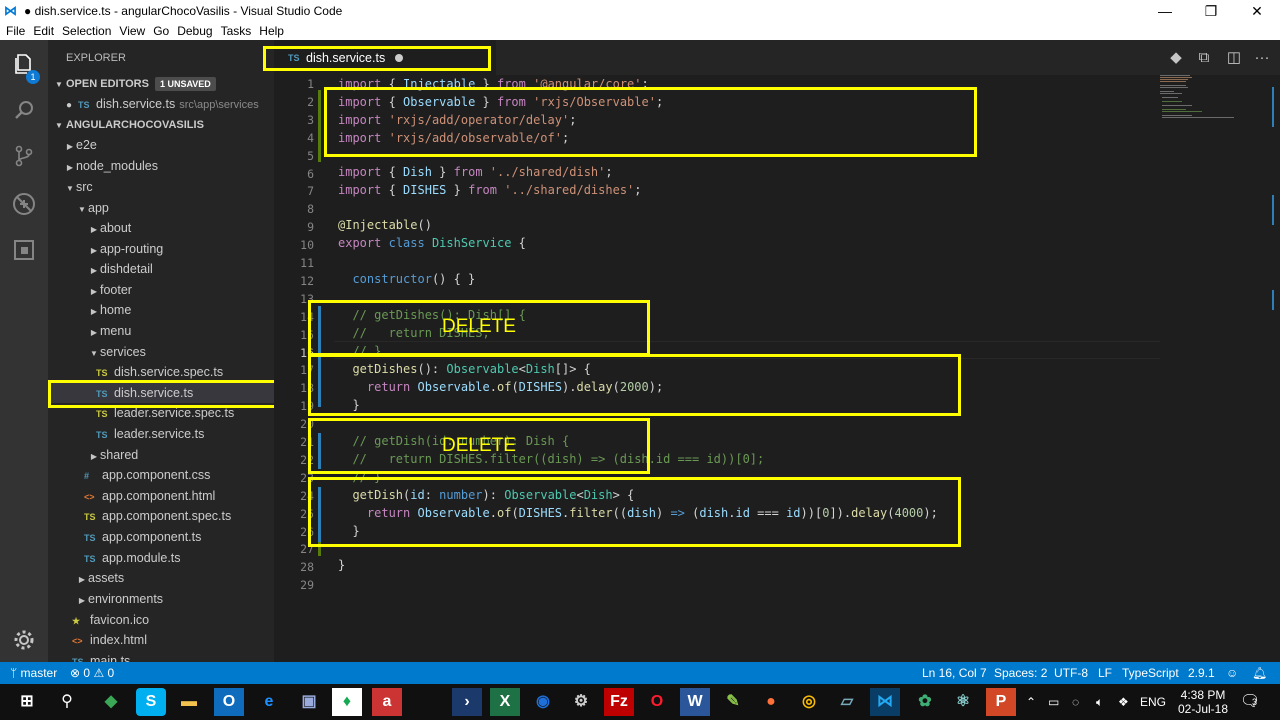 The height and width of the screenshot is (720, 1280). What do you see at coordinates (161, 434) in the screenshot?
I see `tree-item-leader-service: TS leader.service.ts` at bounding box center [161, 434].